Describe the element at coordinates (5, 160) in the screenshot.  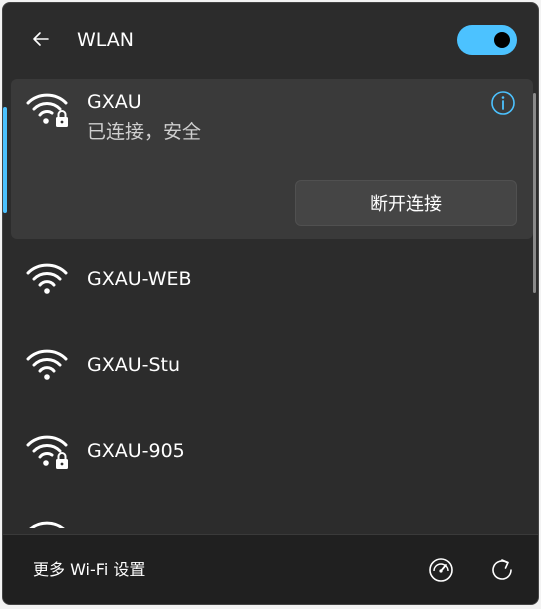
I see `selection-indicator` at that location.